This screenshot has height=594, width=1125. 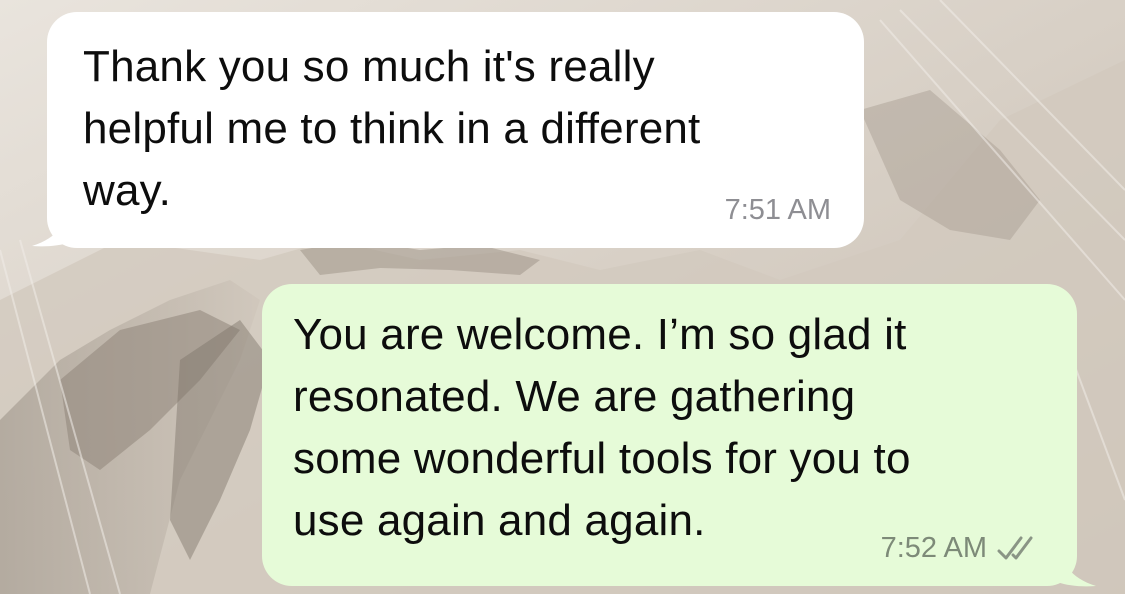 What do you see at coordinates (777, 210) in the screenshot?
I see `incoming-message-time: 7:51 AM` at bounding box center [777, 210].